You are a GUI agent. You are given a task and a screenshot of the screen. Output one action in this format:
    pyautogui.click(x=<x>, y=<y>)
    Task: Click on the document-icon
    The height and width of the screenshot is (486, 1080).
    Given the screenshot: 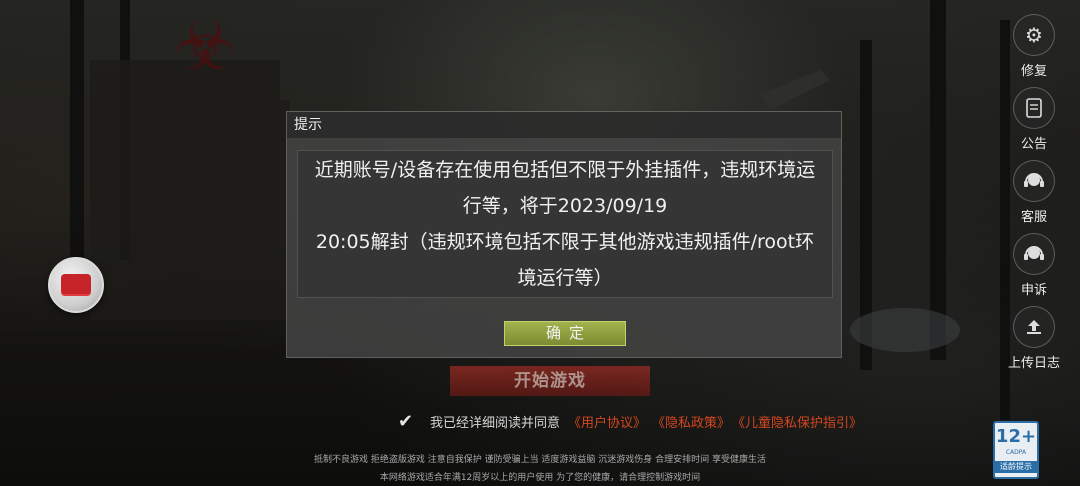 What is the action you would take?
    pyautogui.click(x=1034, y=108)
    